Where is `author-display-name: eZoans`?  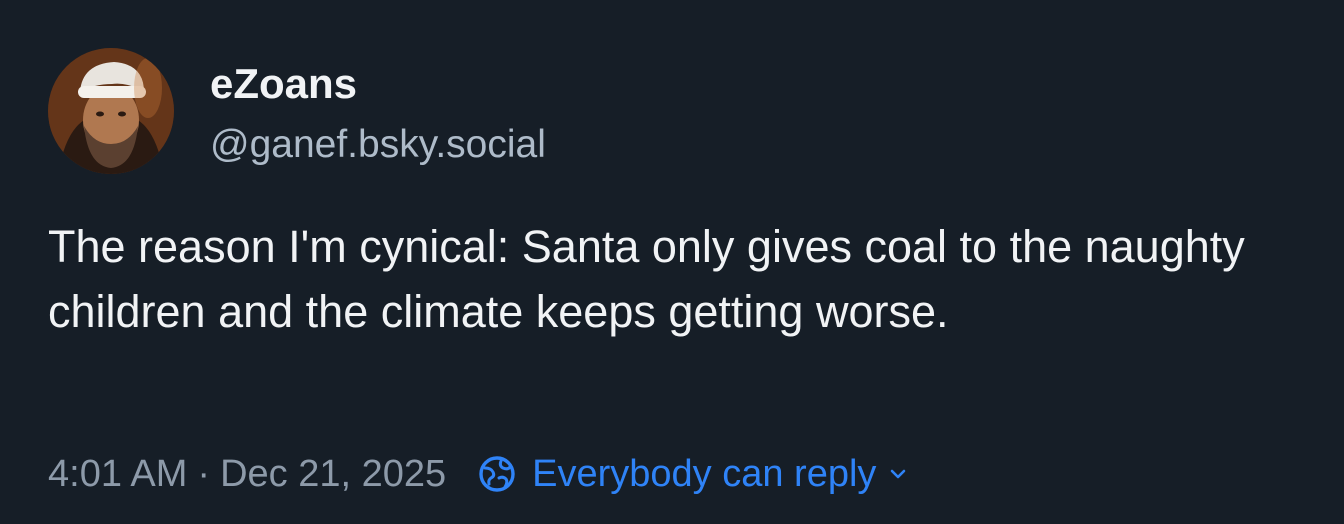
author-display-name: eZoans is located at coordinates (283, 84).